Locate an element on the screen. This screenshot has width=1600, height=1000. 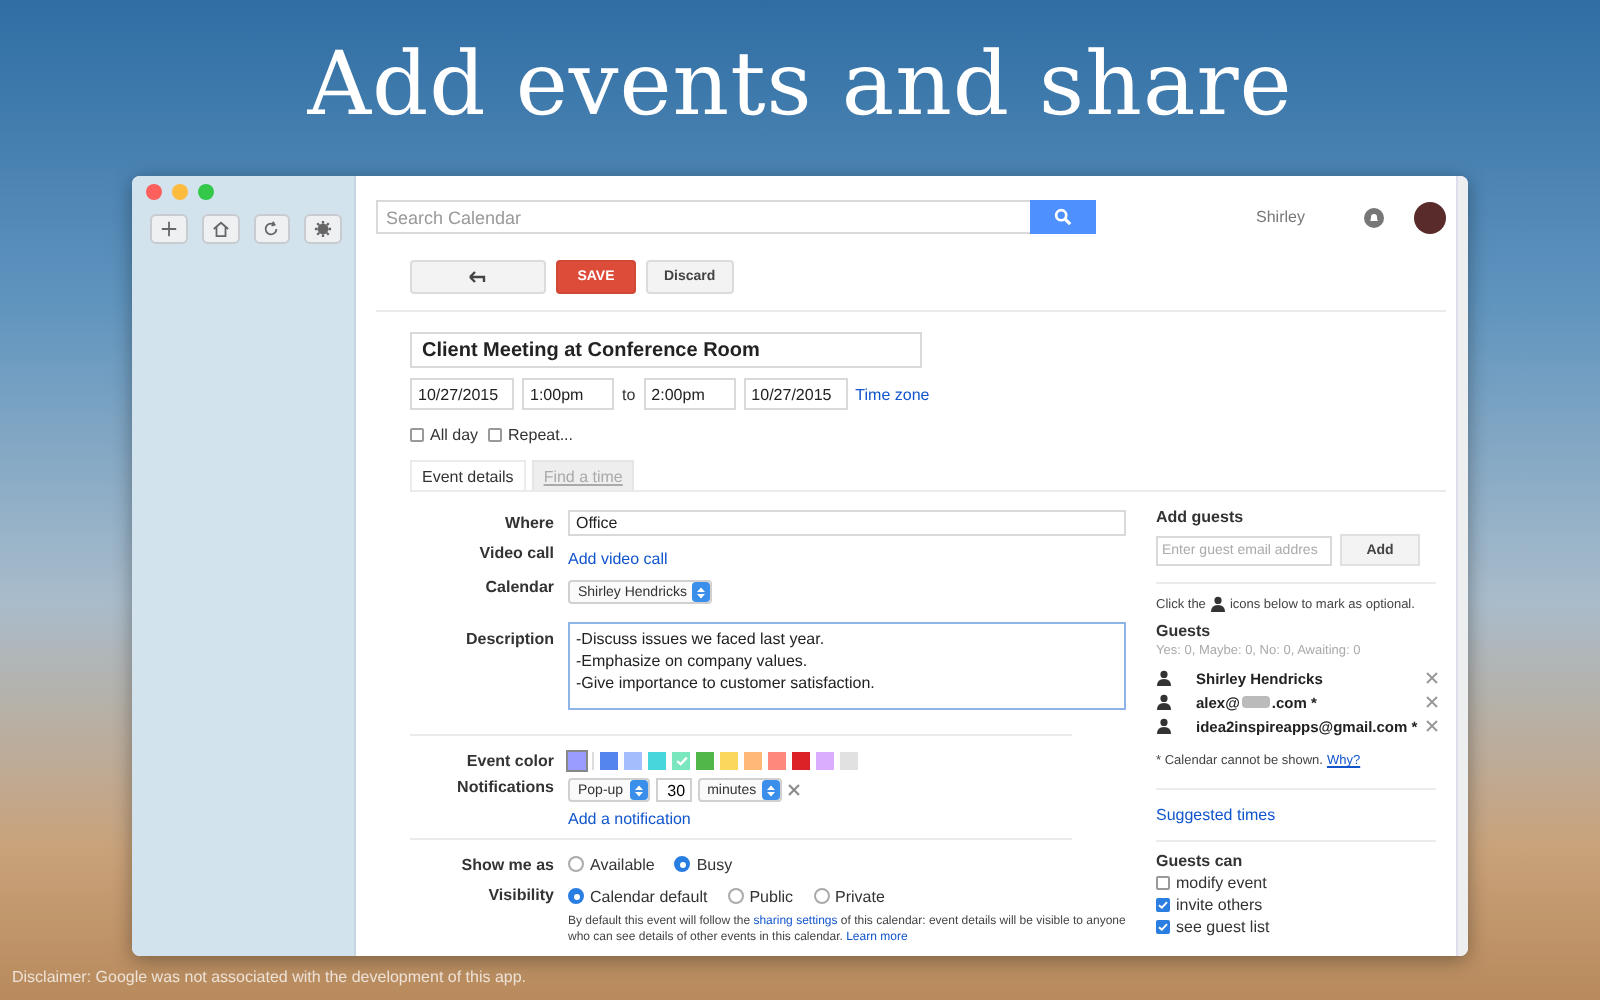
add-video-call-link: Add video call is located at coordinates (618, 558).